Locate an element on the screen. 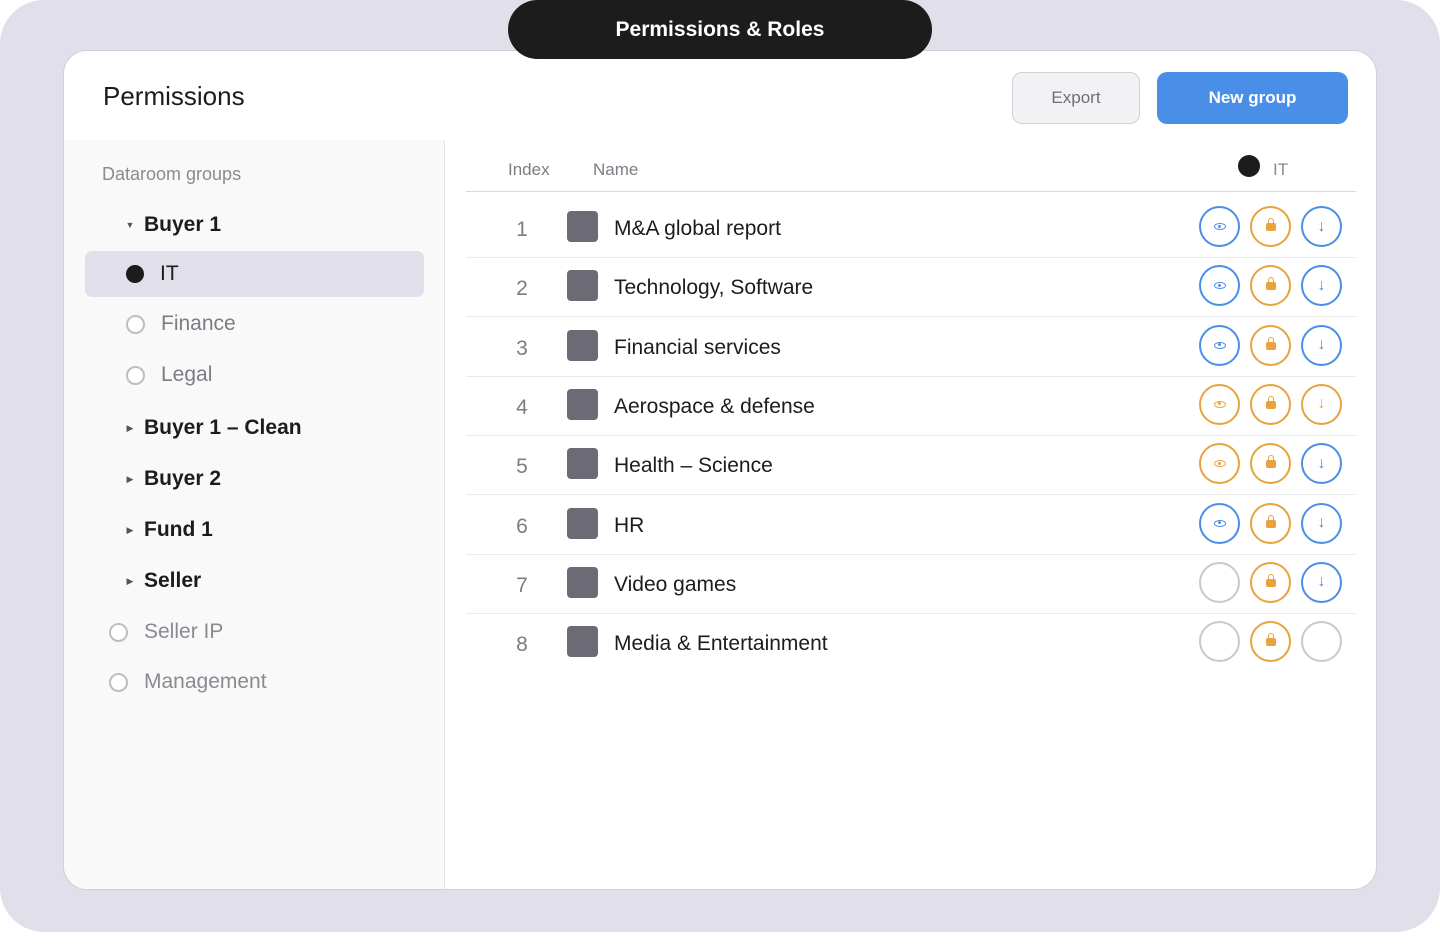  table-row: 8 Media & Entertainment is located at coordinates (911, 643).